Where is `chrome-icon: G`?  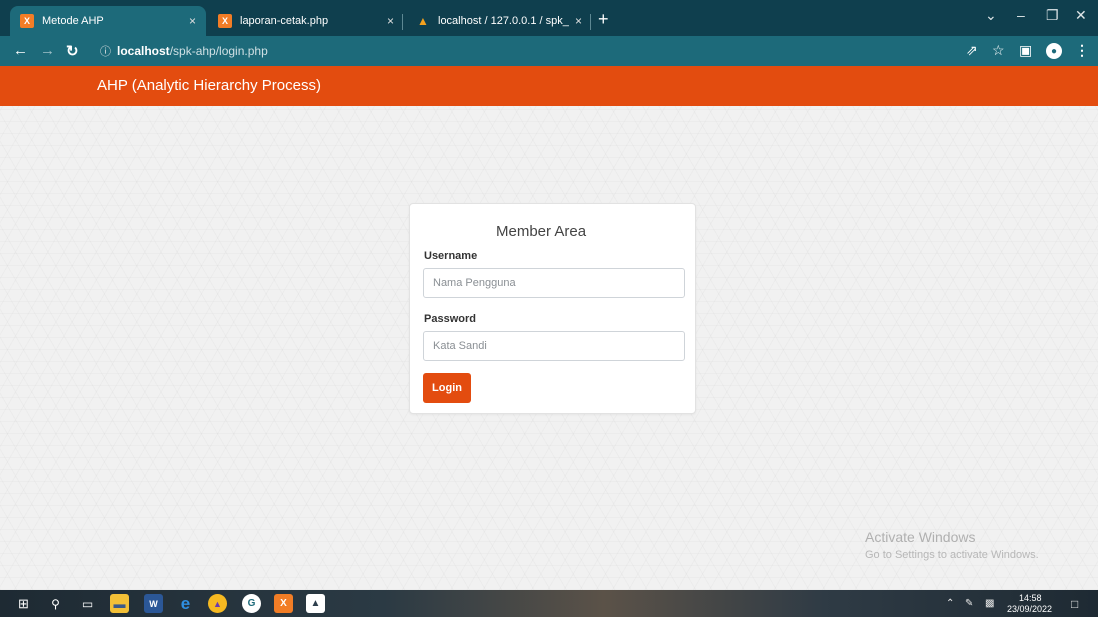
chrome-icon: G is located at coordinates (251, 603).